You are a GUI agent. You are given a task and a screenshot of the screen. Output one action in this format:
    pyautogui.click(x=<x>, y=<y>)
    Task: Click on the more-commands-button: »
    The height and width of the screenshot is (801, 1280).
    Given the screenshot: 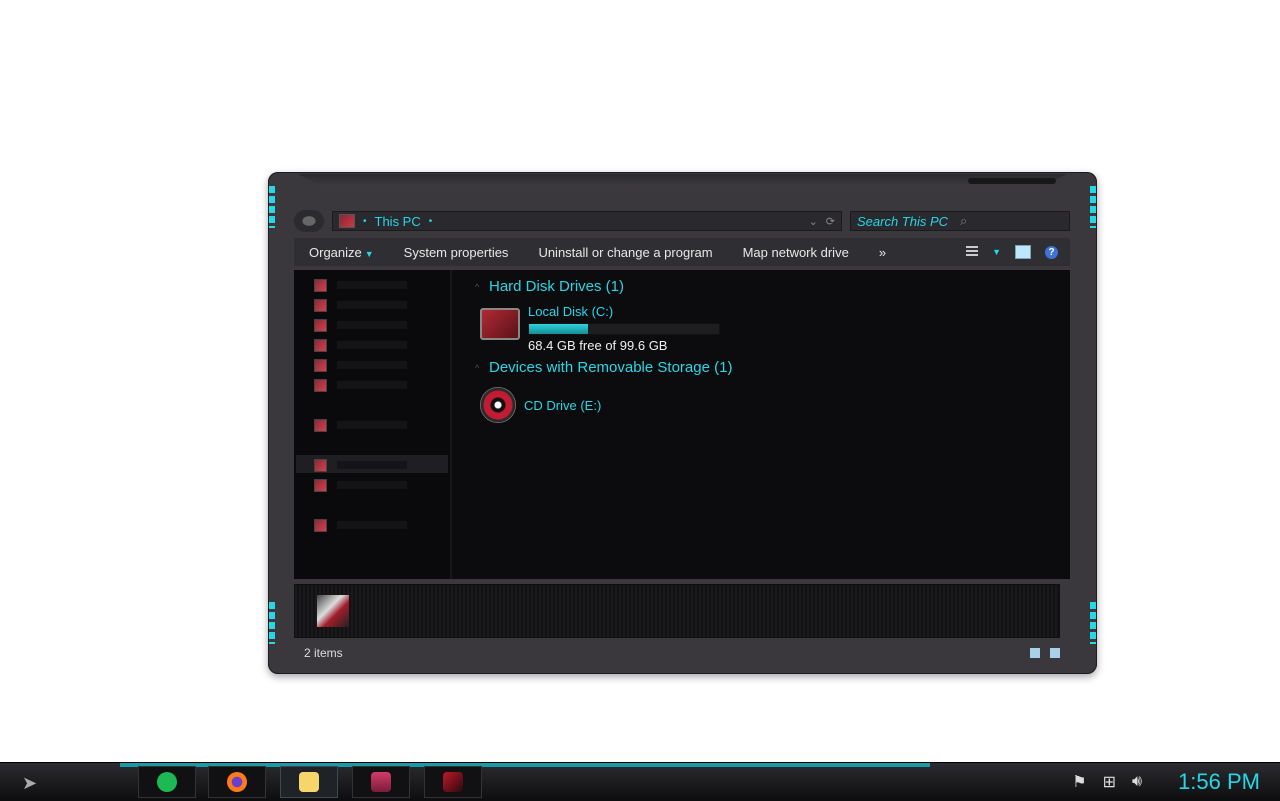 What is the action you would take?
    pyautogui.click(x=882, y=252)
    